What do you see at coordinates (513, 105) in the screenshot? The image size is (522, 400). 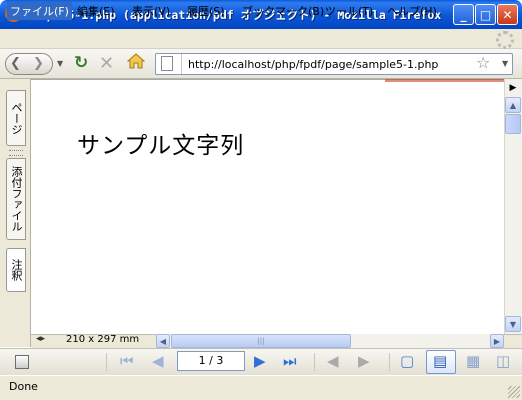 I see `scroll-up-button: ▲` at bounding box center [513, 105].